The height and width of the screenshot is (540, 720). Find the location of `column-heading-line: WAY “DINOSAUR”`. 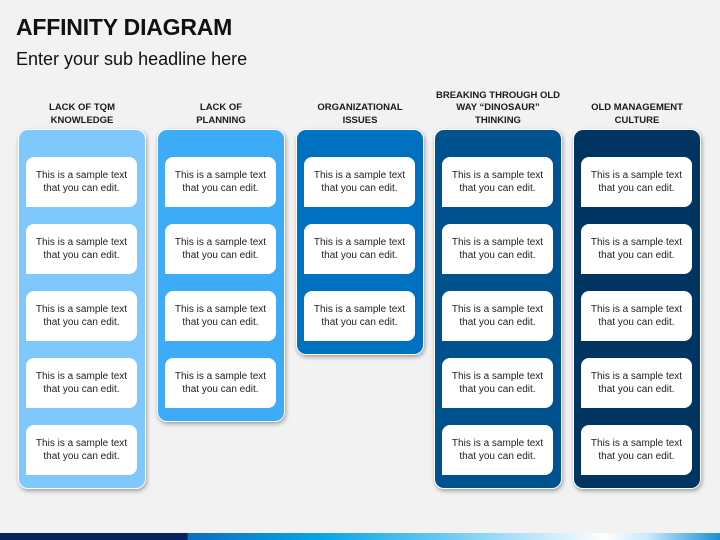

column-heading-line: WAY “DINOSAUR” is located at coordinates (498, 107).